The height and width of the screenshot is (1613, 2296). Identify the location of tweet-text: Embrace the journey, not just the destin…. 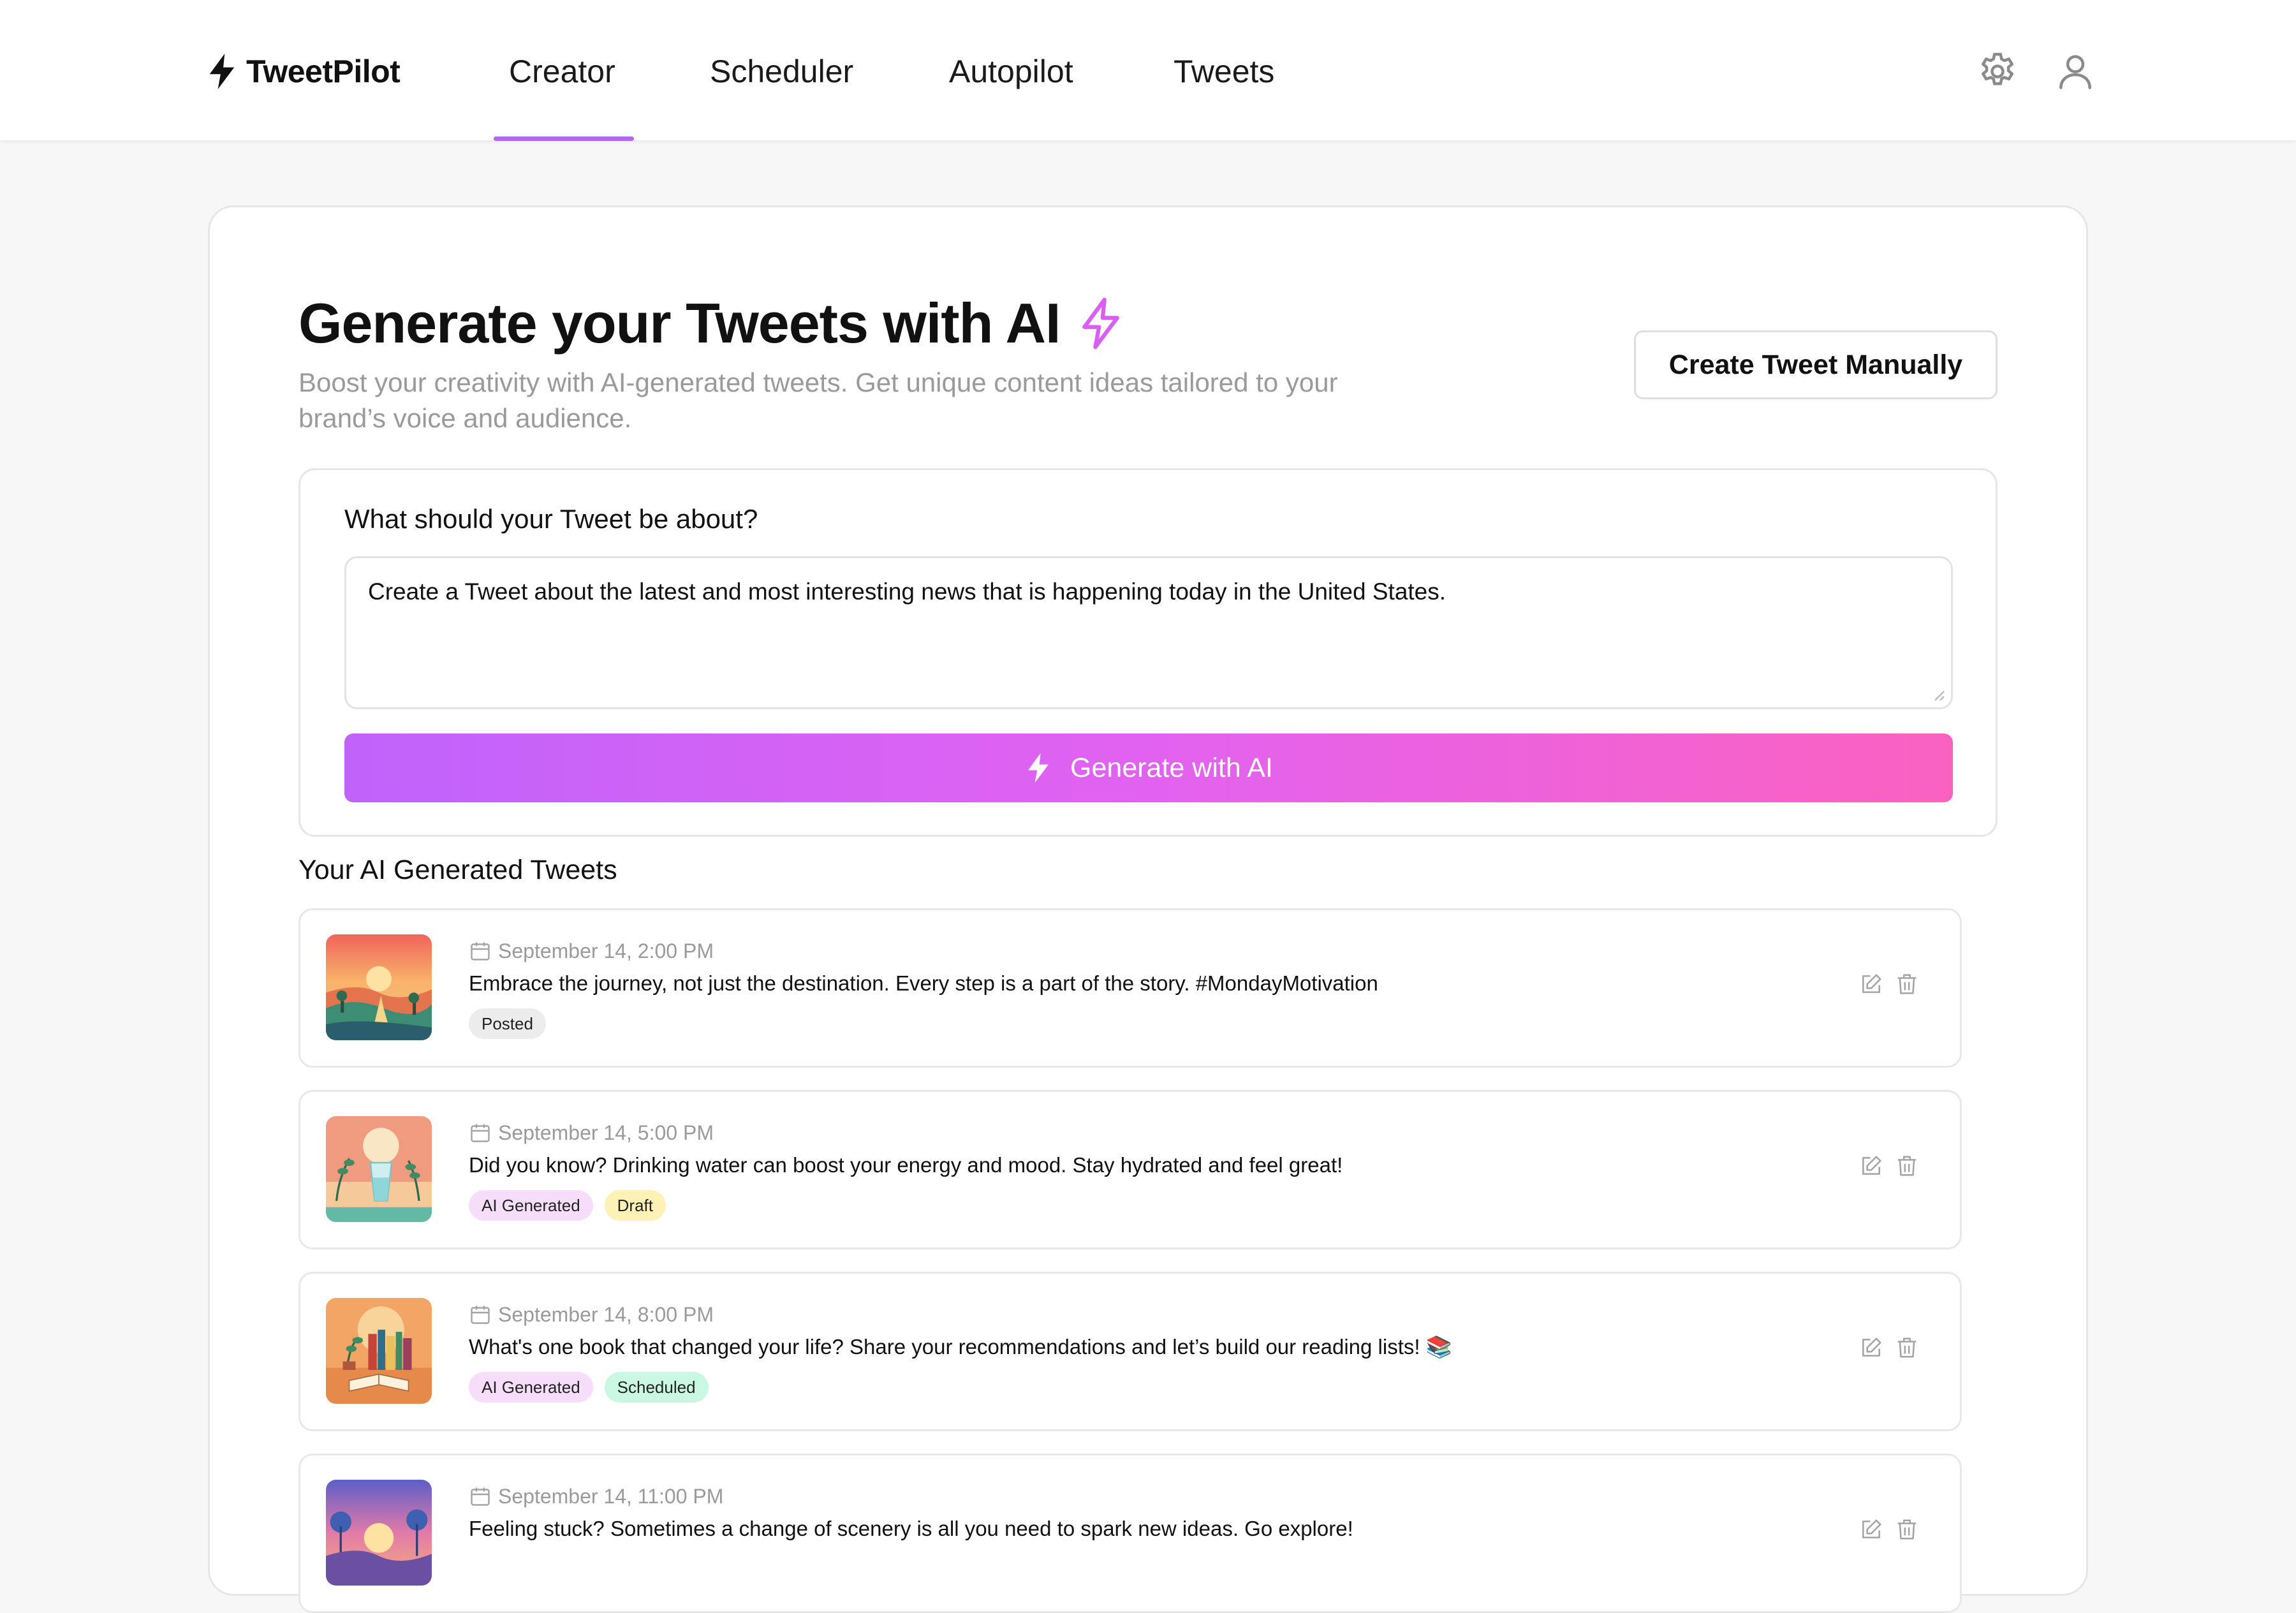
(924, 983).